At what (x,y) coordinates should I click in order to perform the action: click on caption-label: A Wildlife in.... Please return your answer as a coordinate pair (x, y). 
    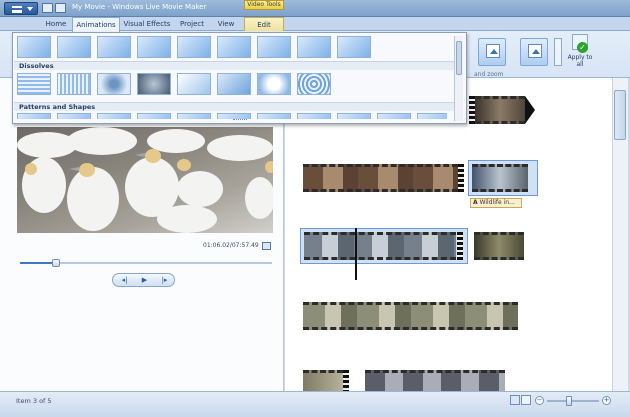
    Looking at the image, I should click on (496, 203).